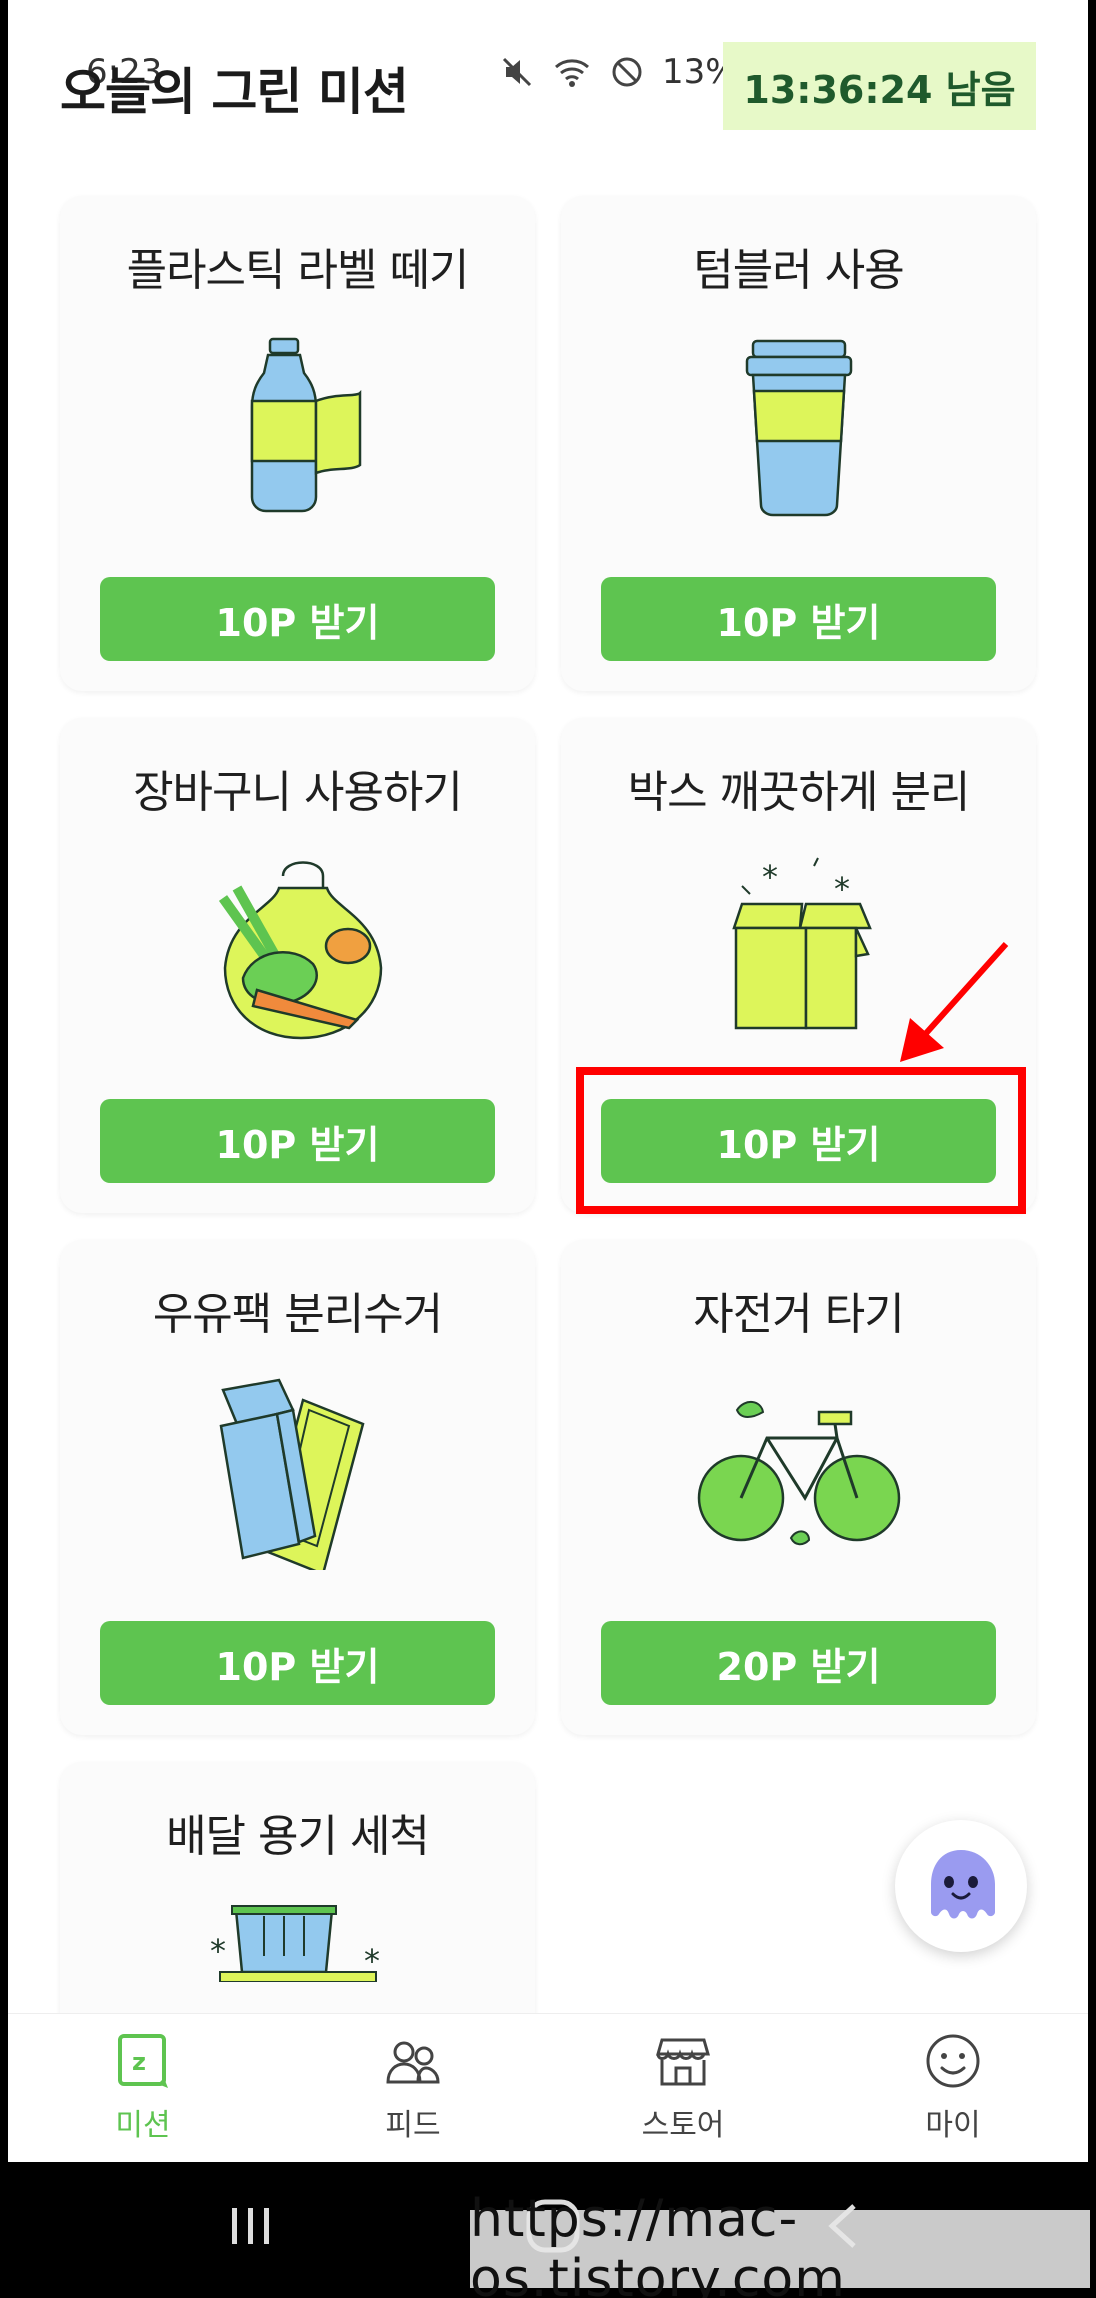  What do you see at coordinates (953, 2061) in the screenshot?
I see `smiley-icon` at bounding box center [953, 2061].